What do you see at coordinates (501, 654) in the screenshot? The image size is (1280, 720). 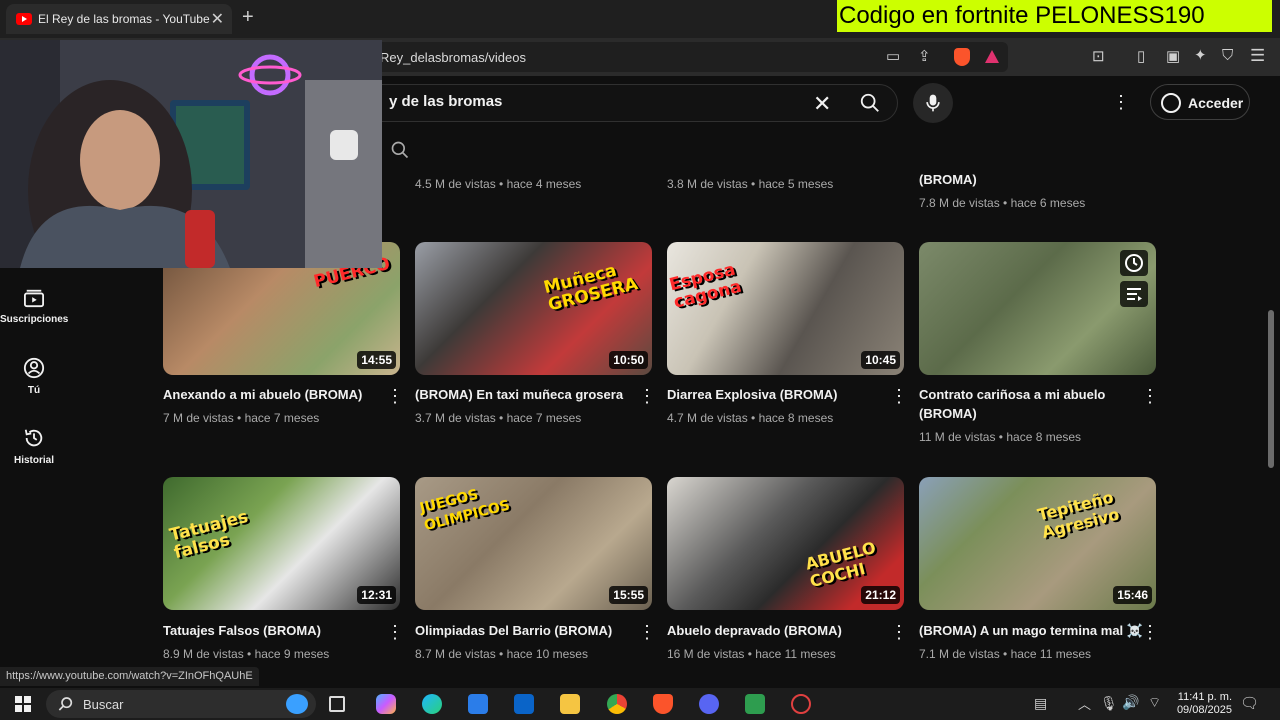 I see `video-meta: 8.7 M de vistas • hace 10 meses` at bounding box center [501, 654].